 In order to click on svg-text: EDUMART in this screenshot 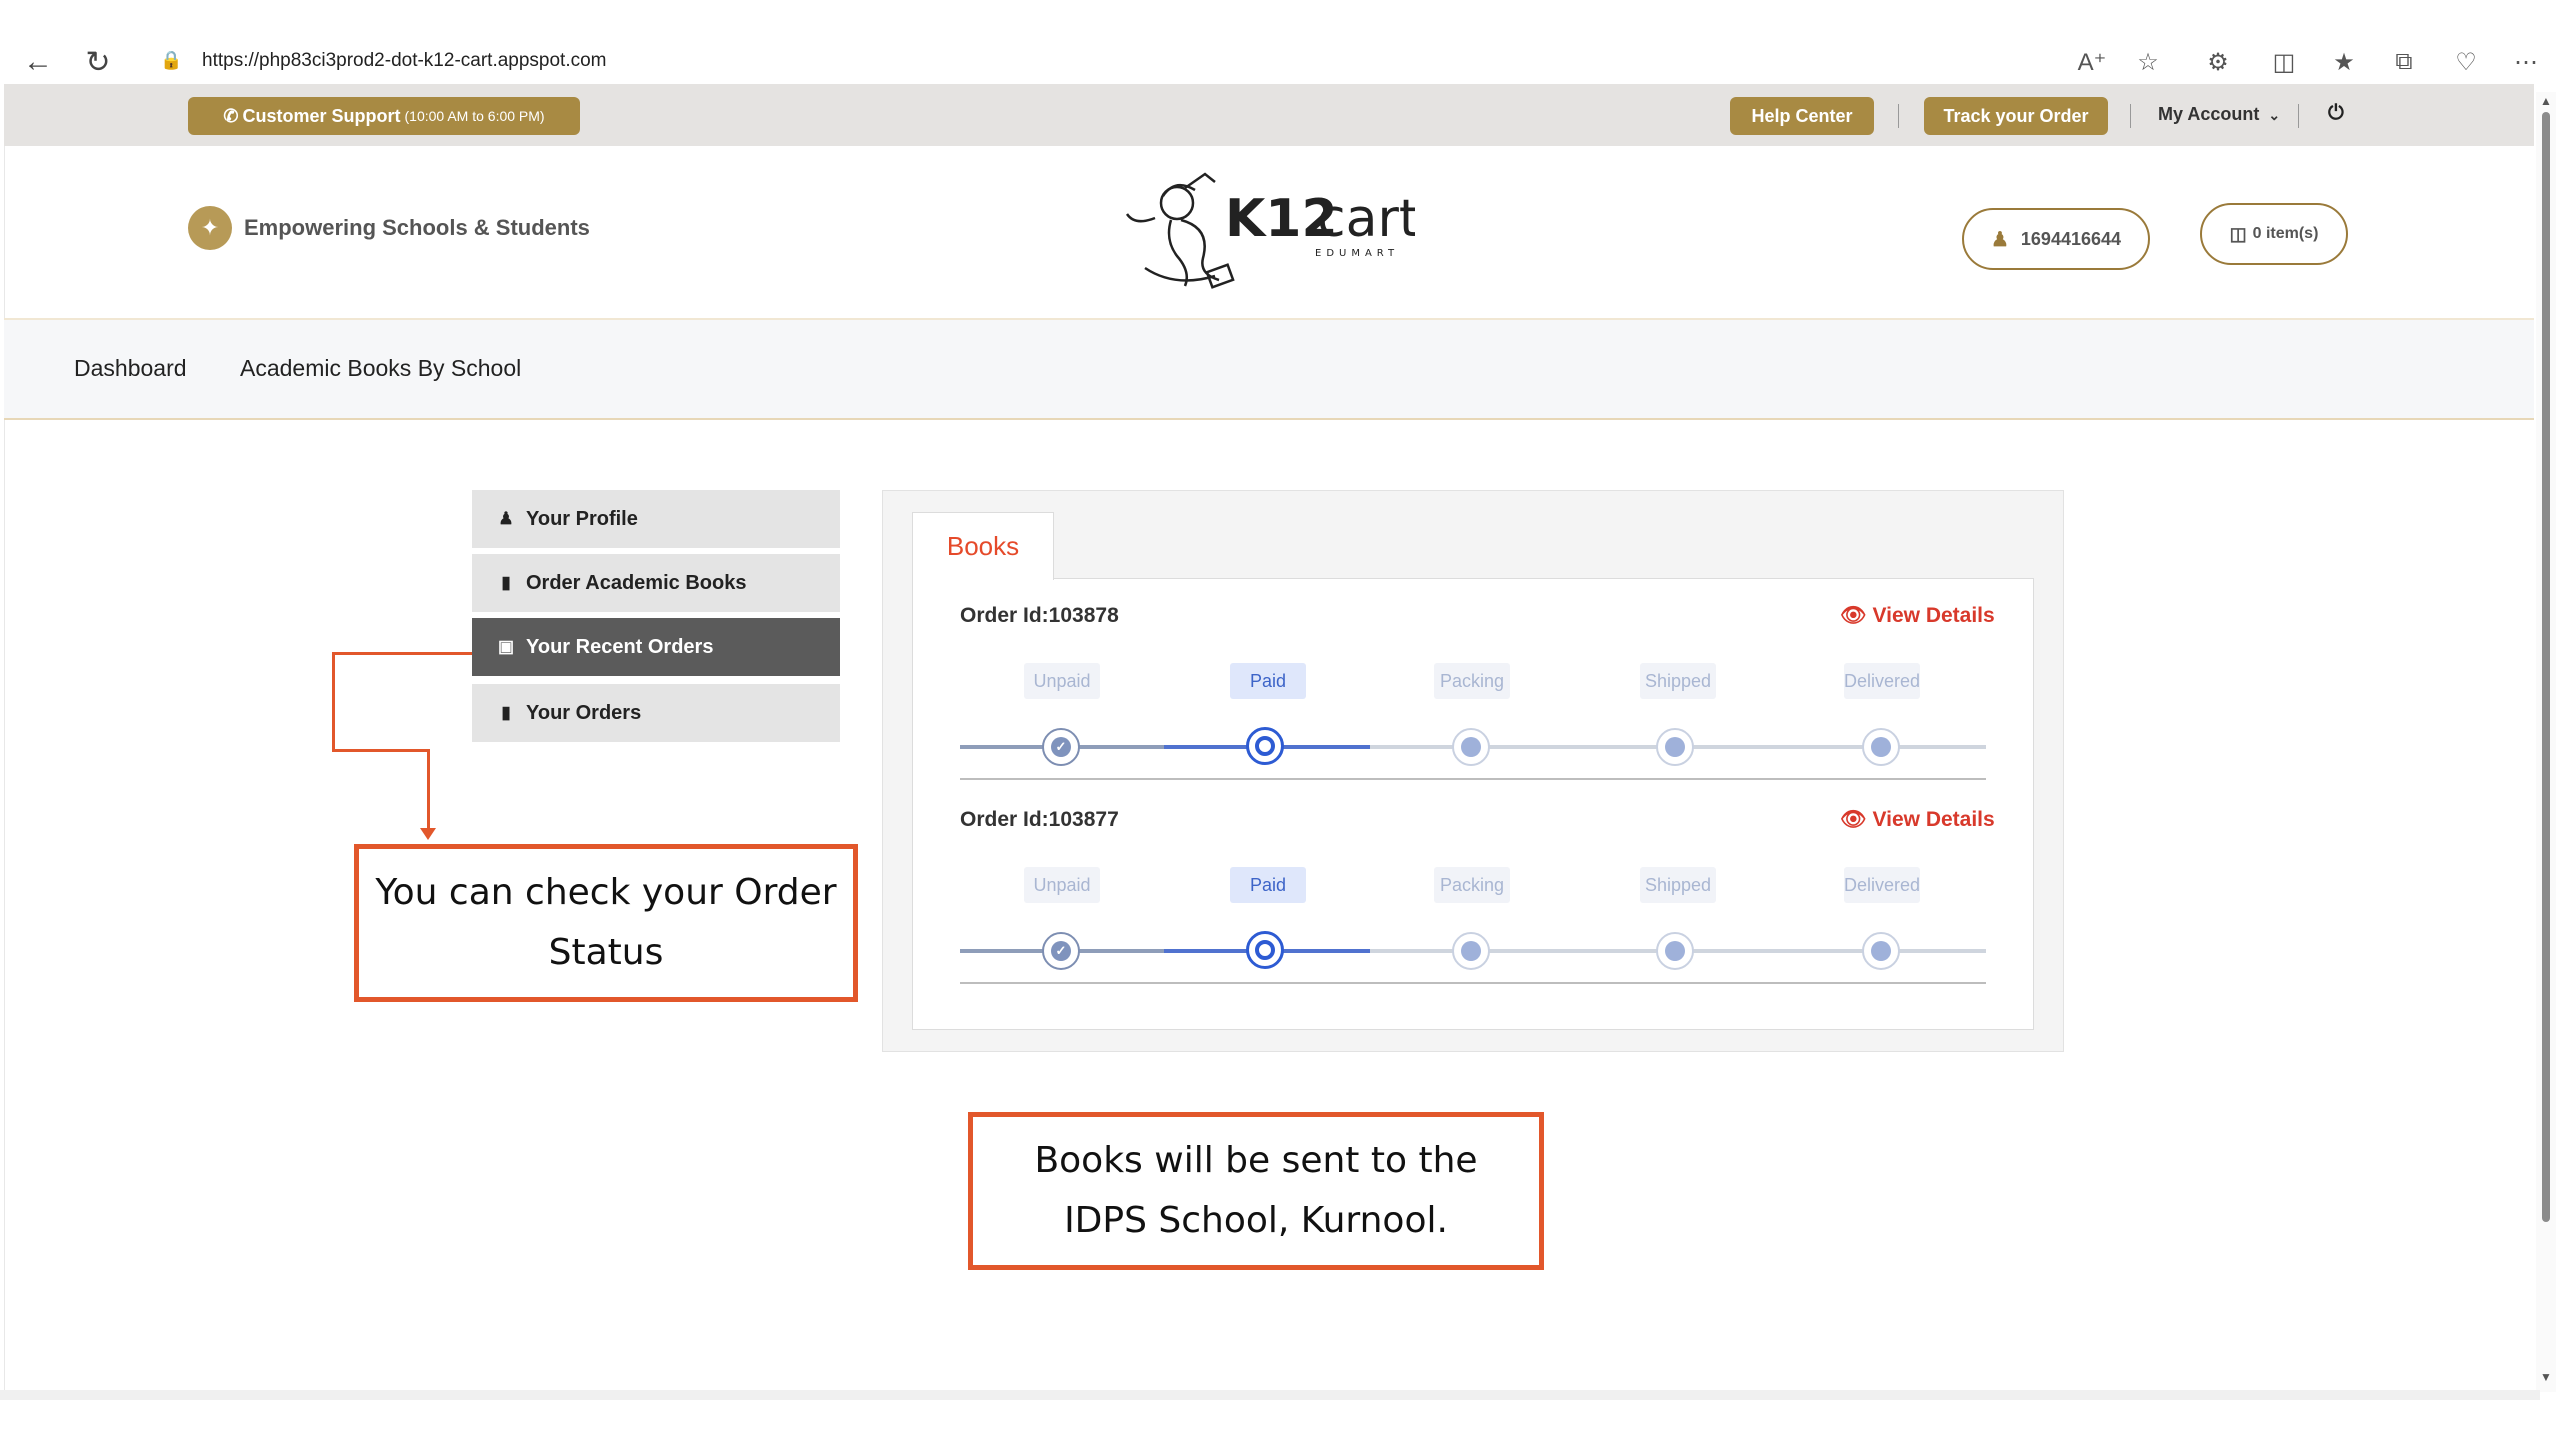, I will do `click(1357, 253)`.